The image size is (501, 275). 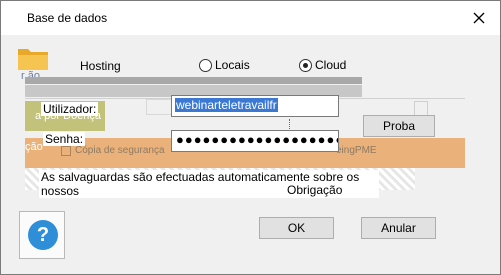 I want to click on help-icon: ?, so click(x=43, y=235).